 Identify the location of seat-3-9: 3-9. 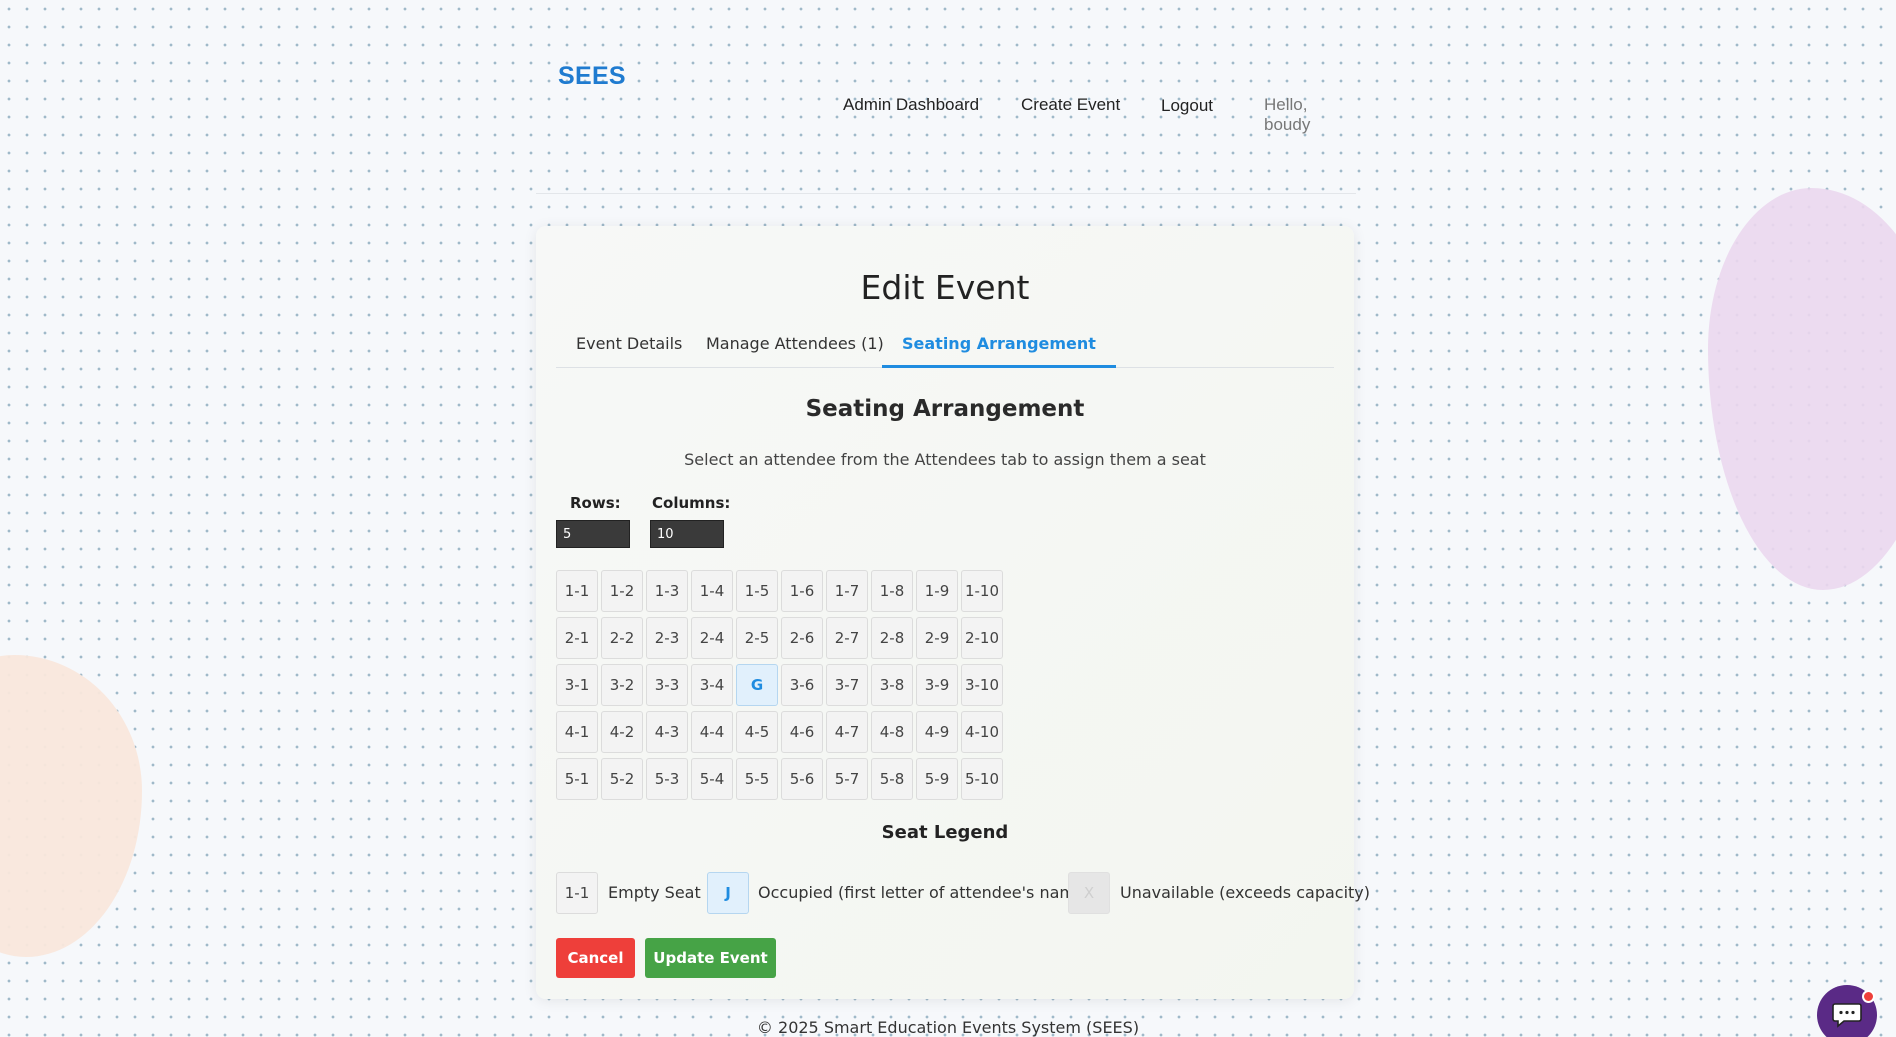
(937, 685).